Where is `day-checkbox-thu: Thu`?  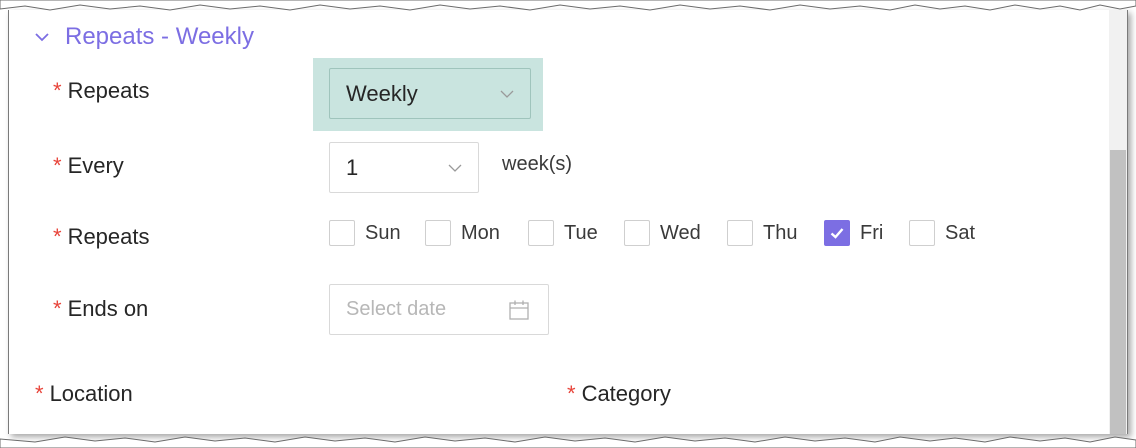 day-checkbox-thu: Thu is located at coordinates (762, 233).